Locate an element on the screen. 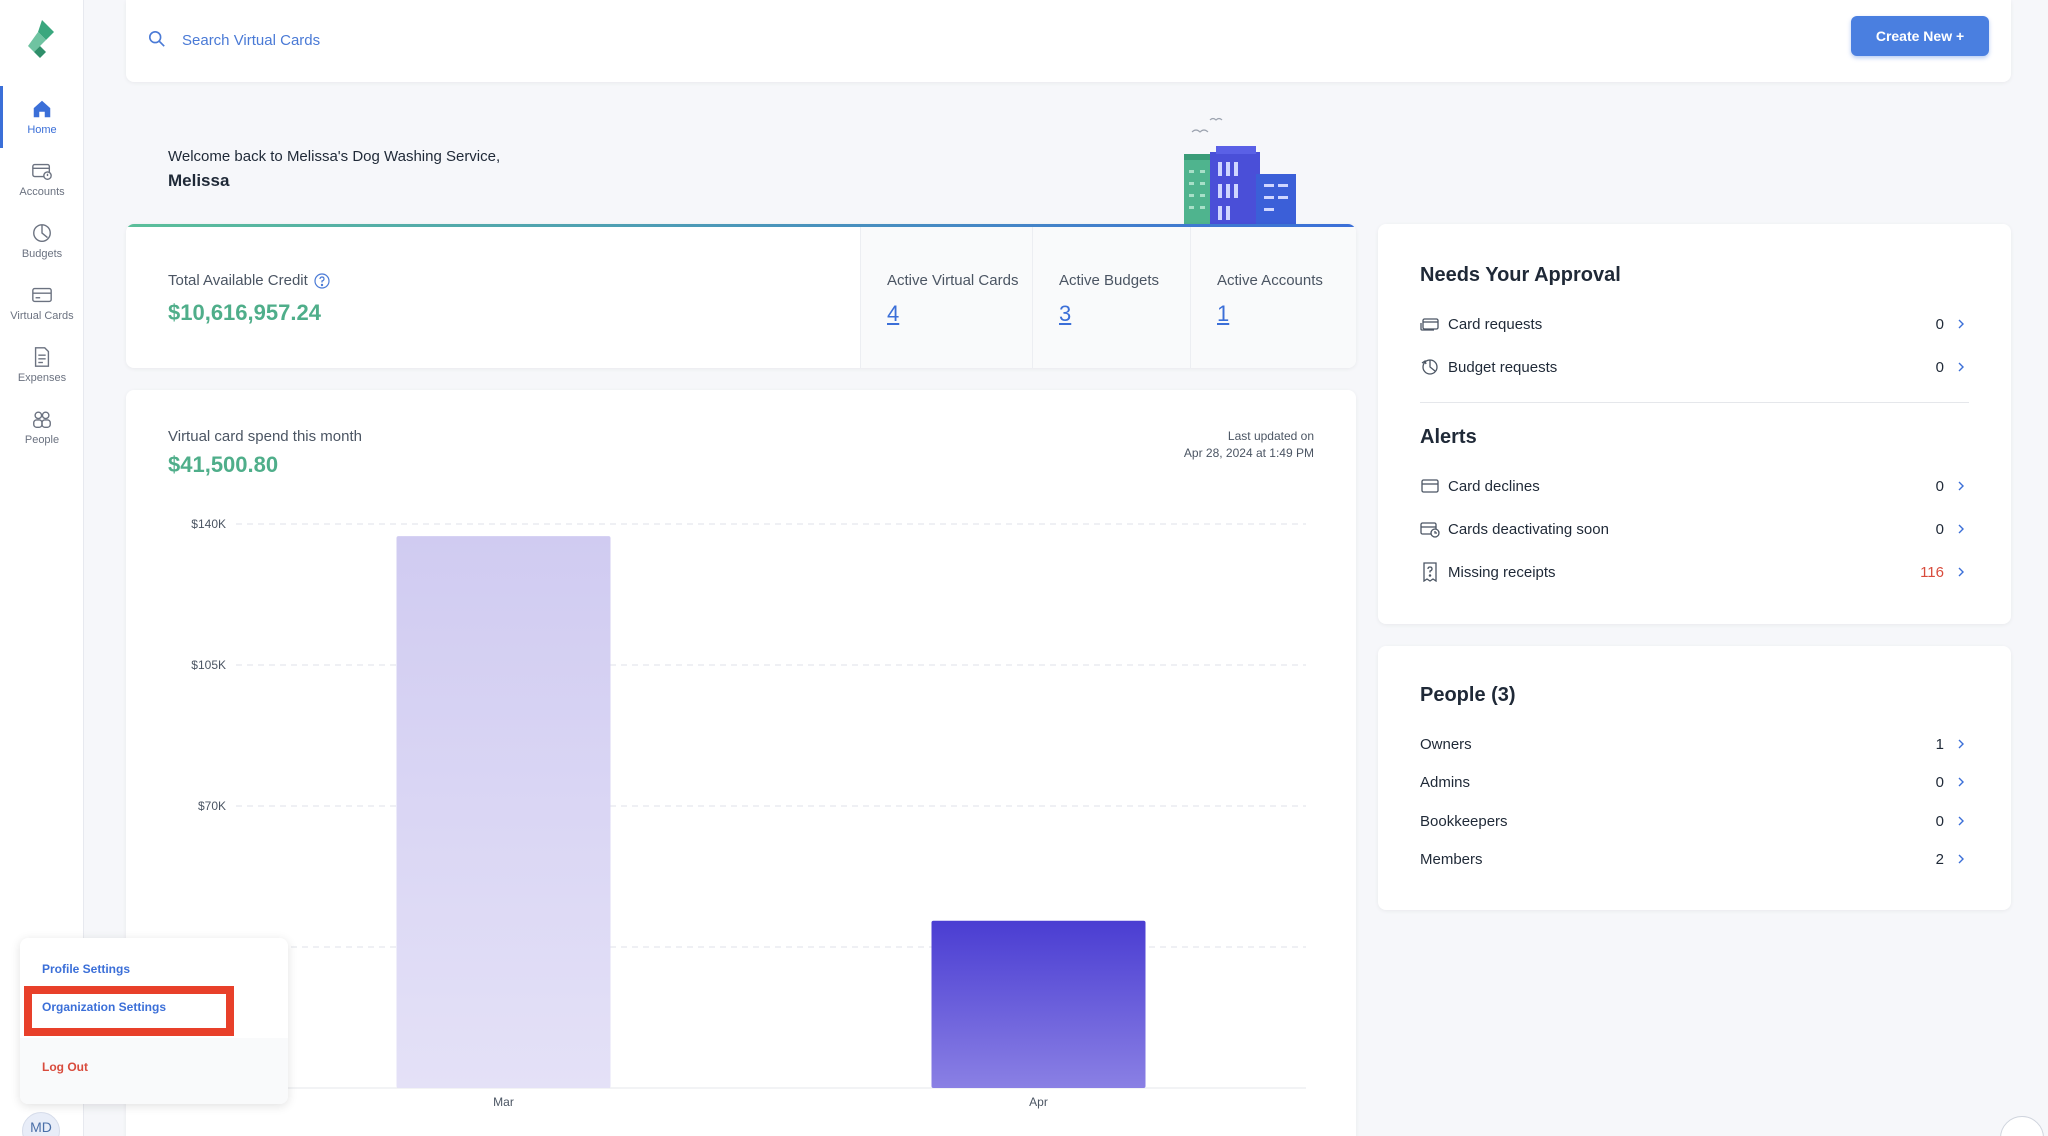 The height and width of the screenshot is (1136, 2048). sidebar-item-label: Expenses is located at coordinates (42, 378).